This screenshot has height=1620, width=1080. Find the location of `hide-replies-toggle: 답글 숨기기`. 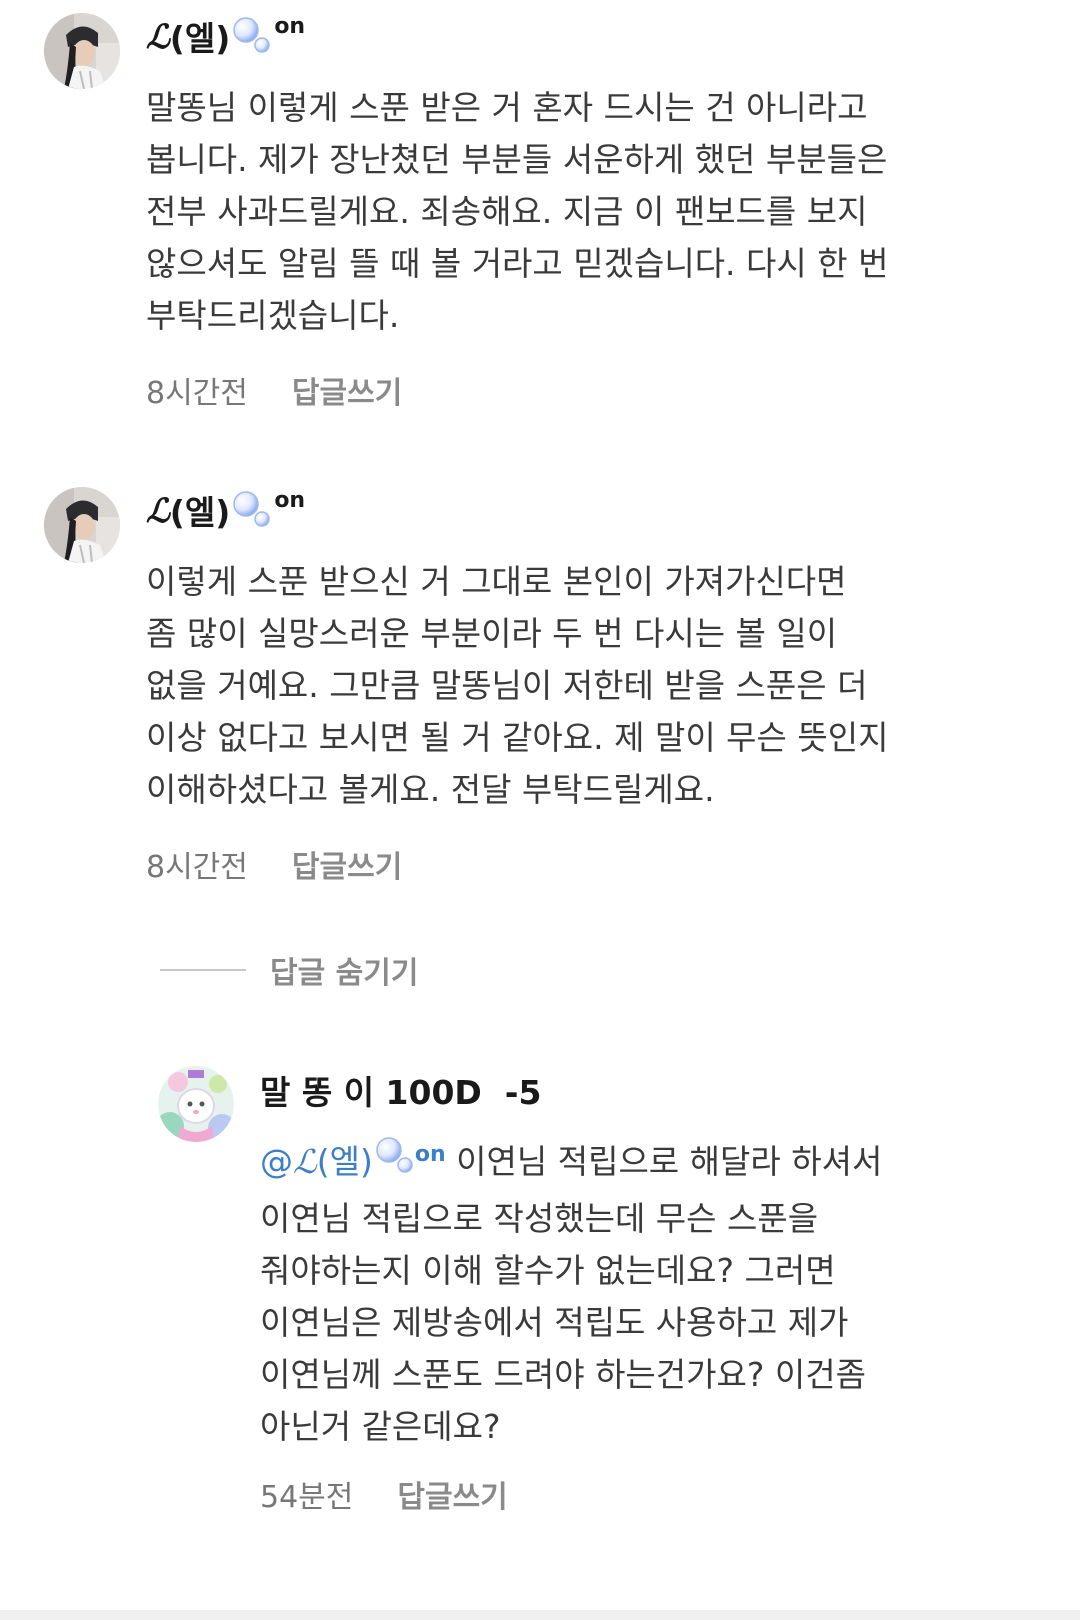

hide-replies-toggle: 답글 숨기기 is located at coordinates (289, 970).